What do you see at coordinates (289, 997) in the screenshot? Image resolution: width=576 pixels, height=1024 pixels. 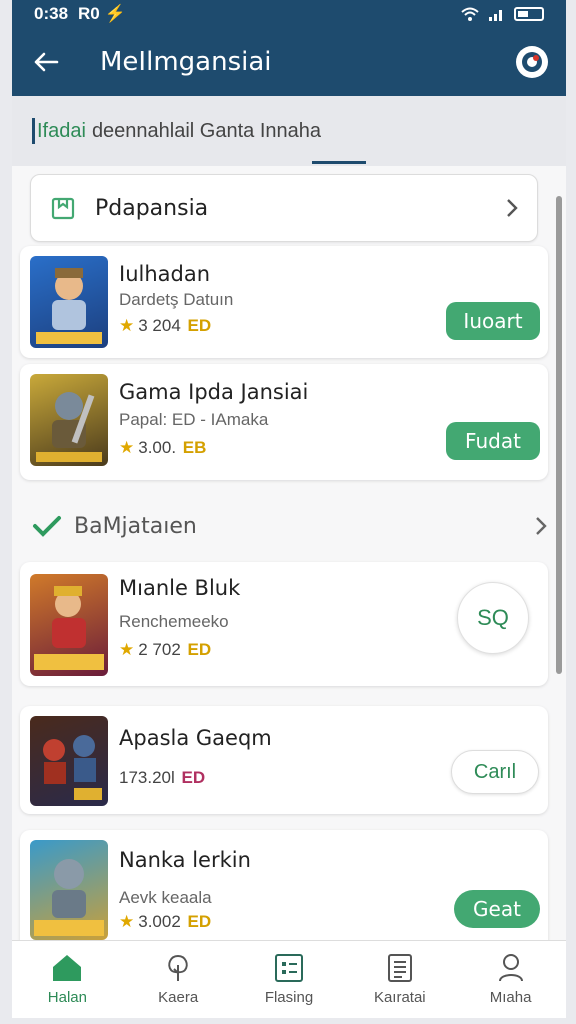 I see `nav-label: Flasing` at bounding box center [289, 997].